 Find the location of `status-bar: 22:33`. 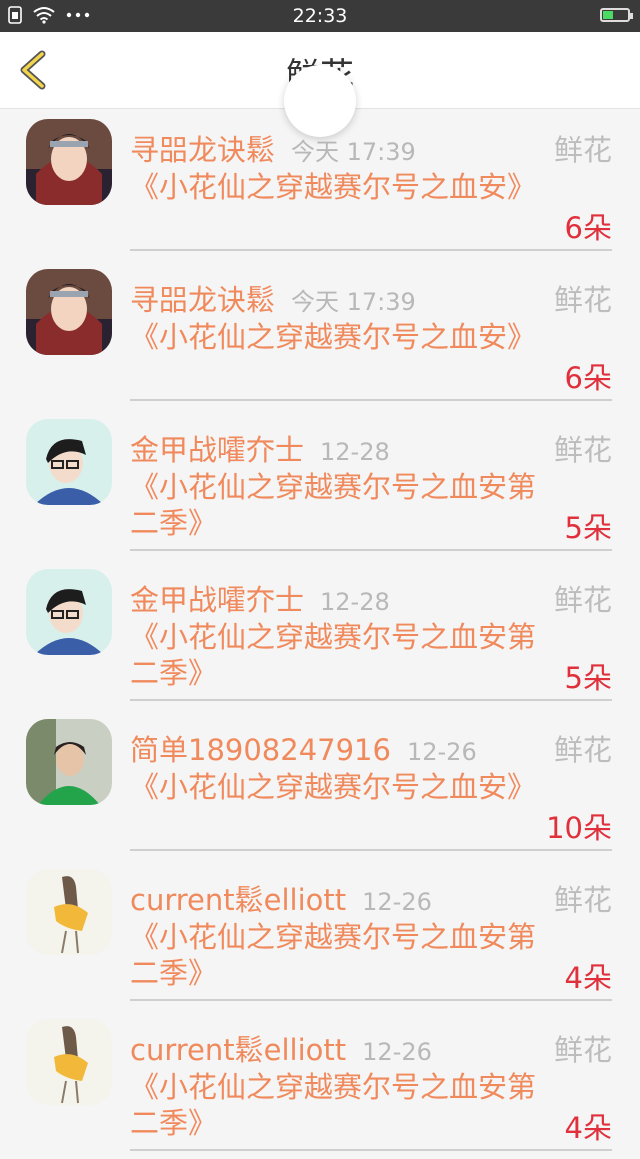

status-bar: 22:33 is located at coordinates (320, 16).